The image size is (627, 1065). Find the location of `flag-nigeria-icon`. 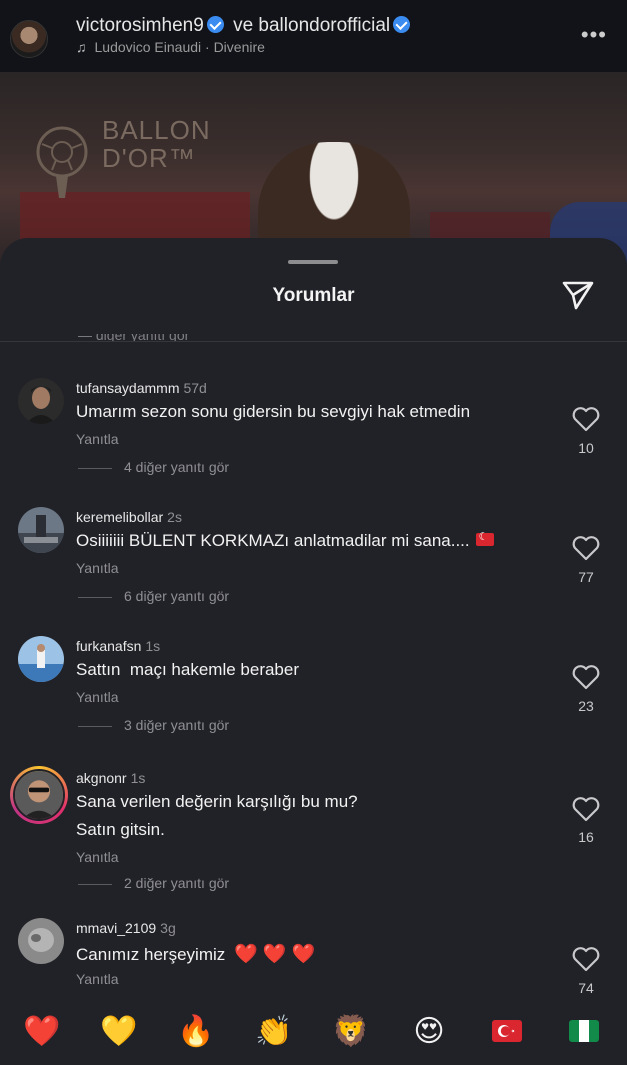

flag-nigeria-icon is located at coordinates (584, 1031).